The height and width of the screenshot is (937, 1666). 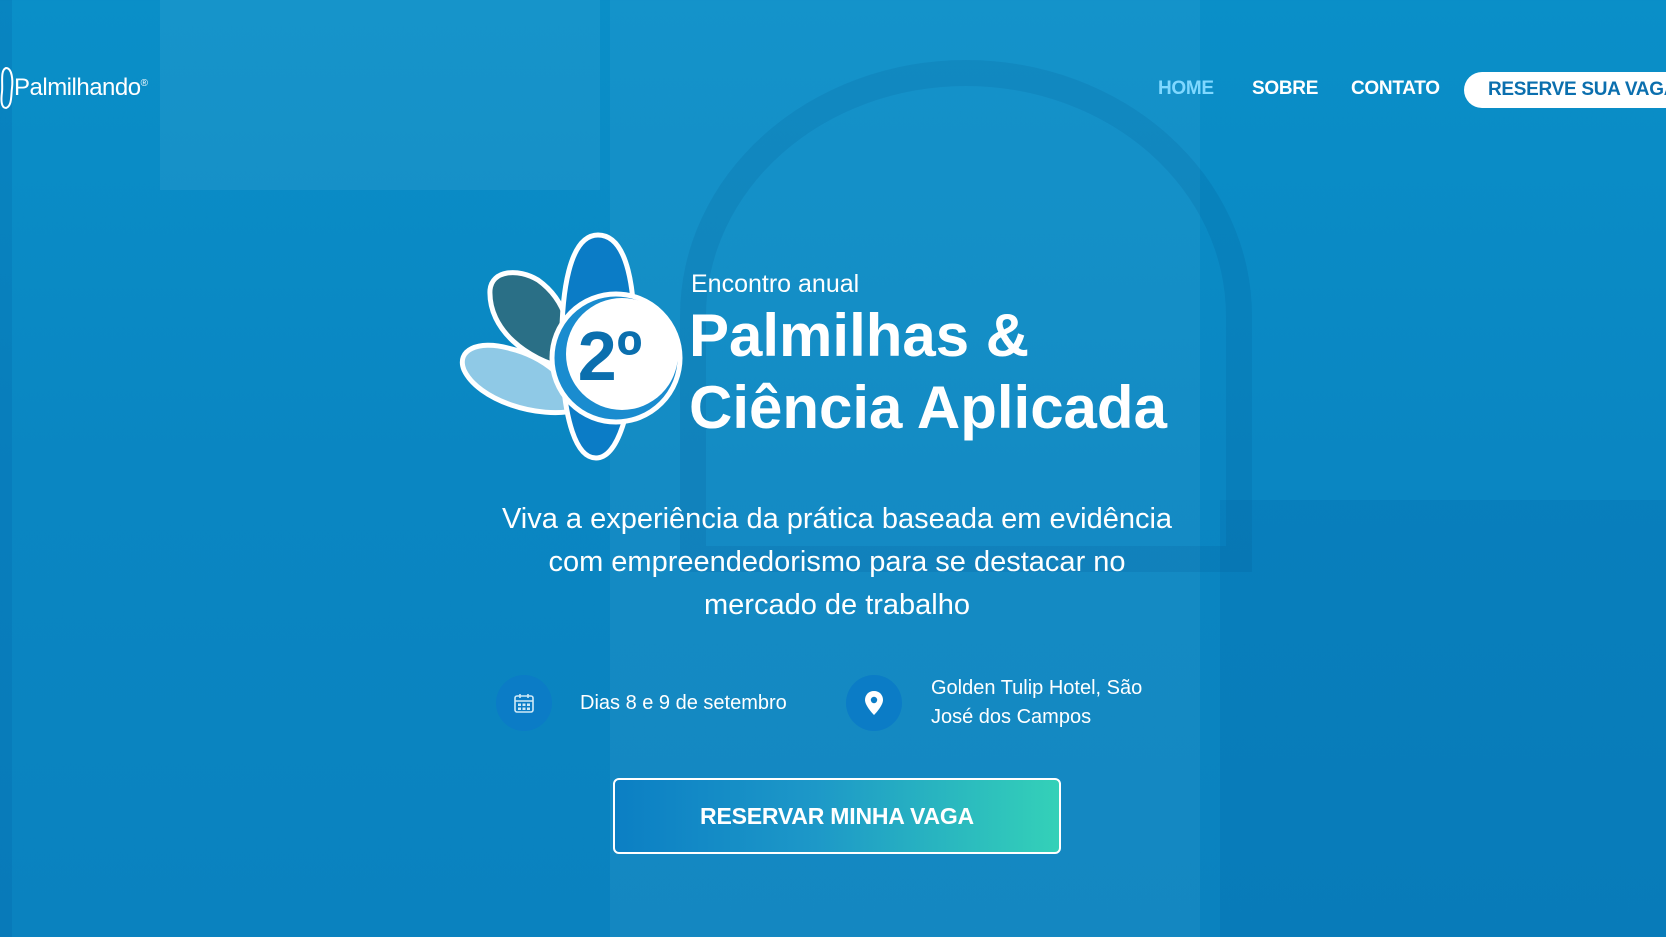 What do you see at coordinates (1395, 89) in the screenshot?
I see `nav-contato: CONTATO` at bounding box center [1395, 89].